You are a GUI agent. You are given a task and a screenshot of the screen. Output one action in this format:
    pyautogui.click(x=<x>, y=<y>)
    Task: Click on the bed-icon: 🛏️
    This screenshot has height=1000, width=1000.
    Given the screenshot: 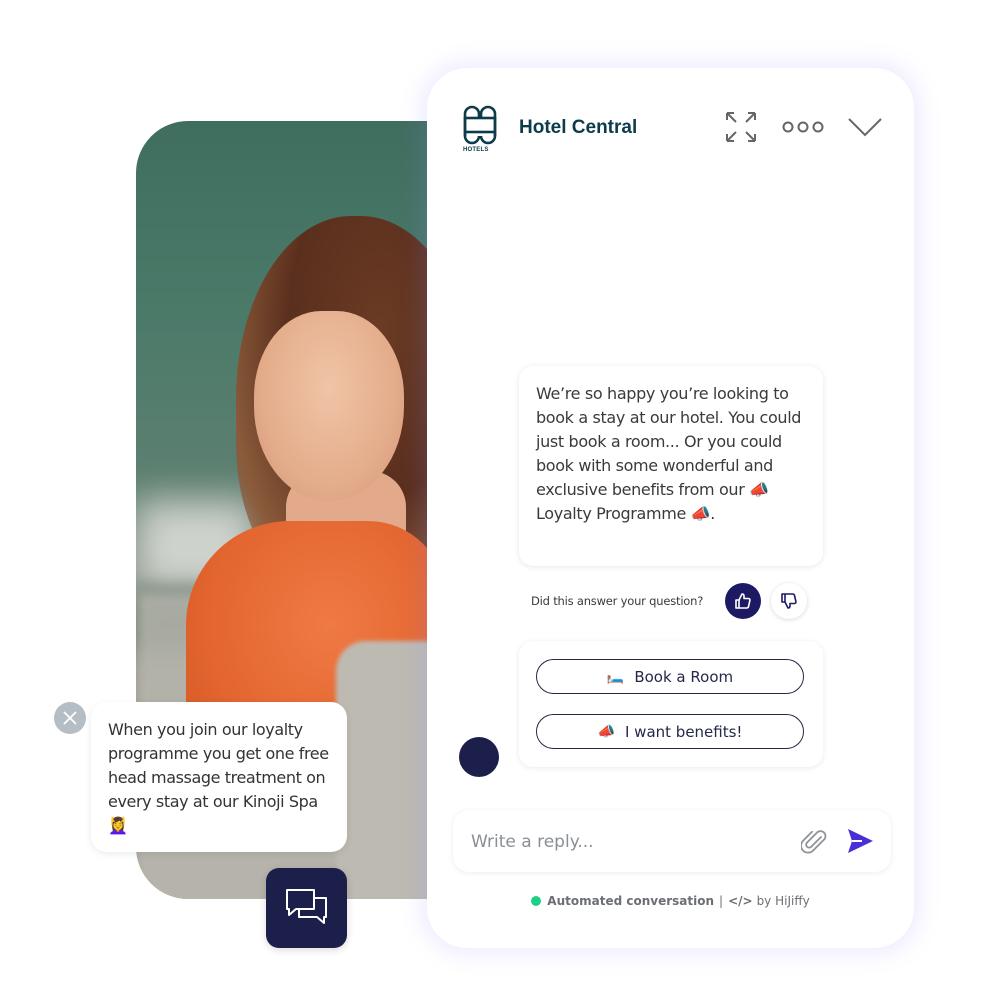 What is the action you would take?
    pyautogui.click(x=615, y=676)
    